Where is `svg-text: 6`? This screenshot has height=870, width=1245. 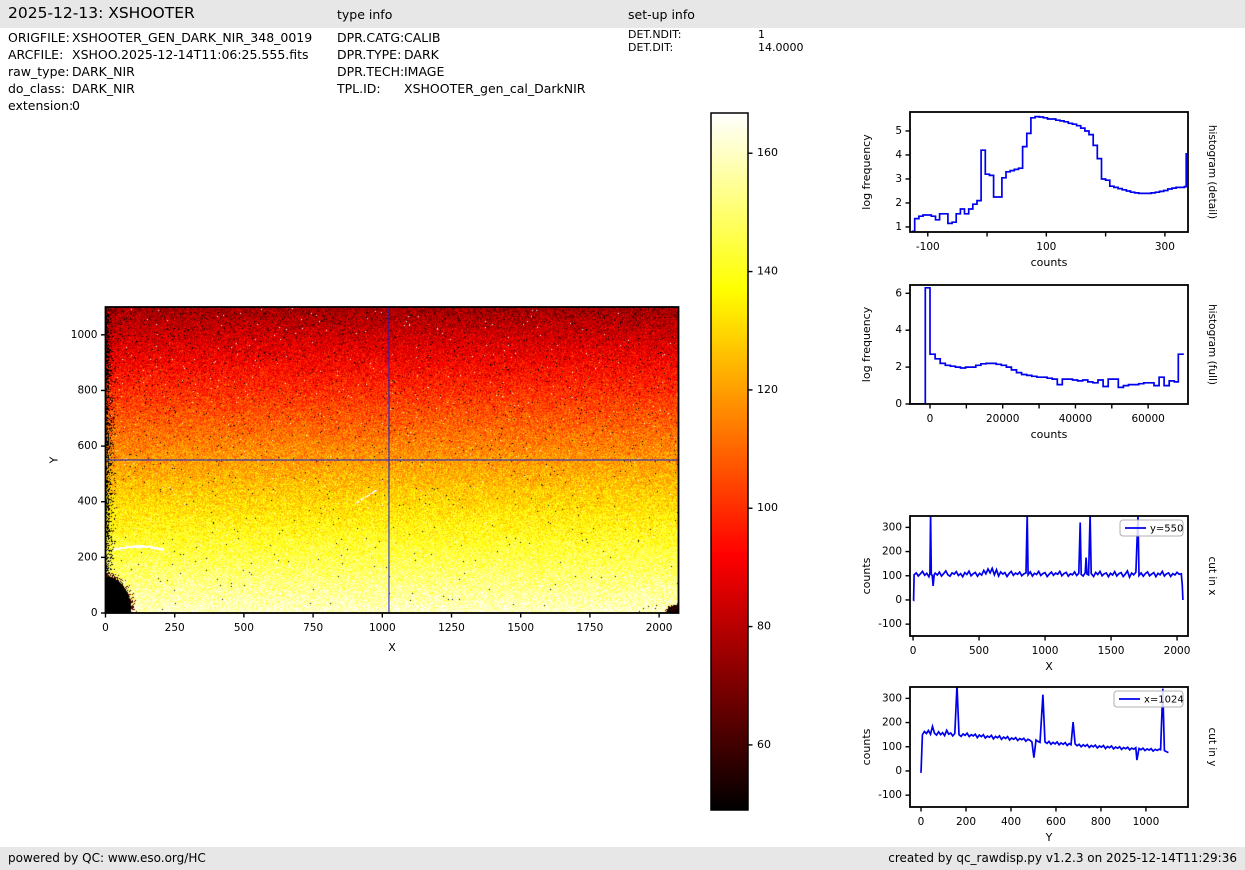 svg-text: 6 is located at coordinates (898, 293).